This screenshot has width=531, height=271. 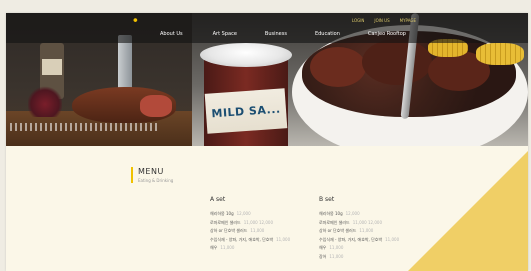 I want to click on knife-shape, so click(x=125, y=63).